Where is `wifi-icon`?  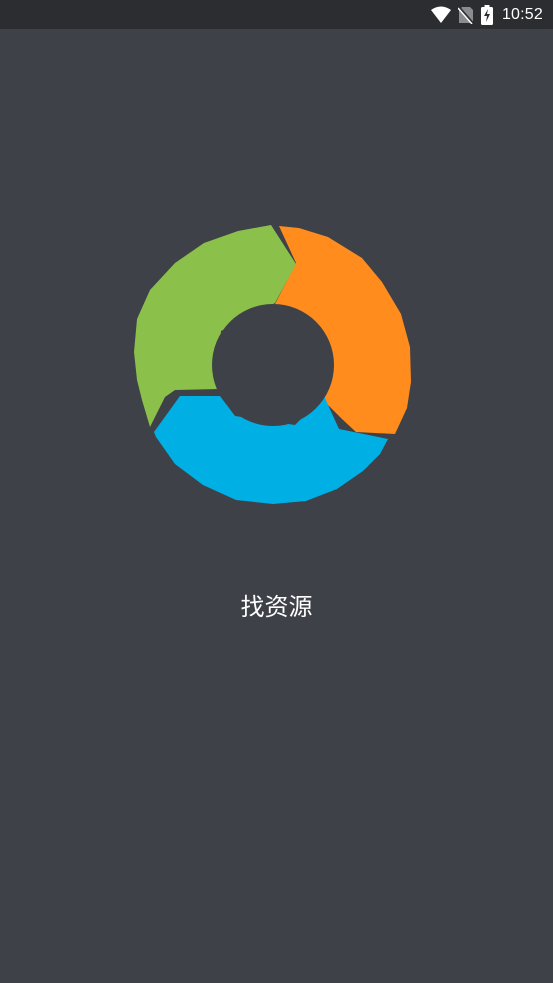
wifi-icon is located at coordinates (440, 15).